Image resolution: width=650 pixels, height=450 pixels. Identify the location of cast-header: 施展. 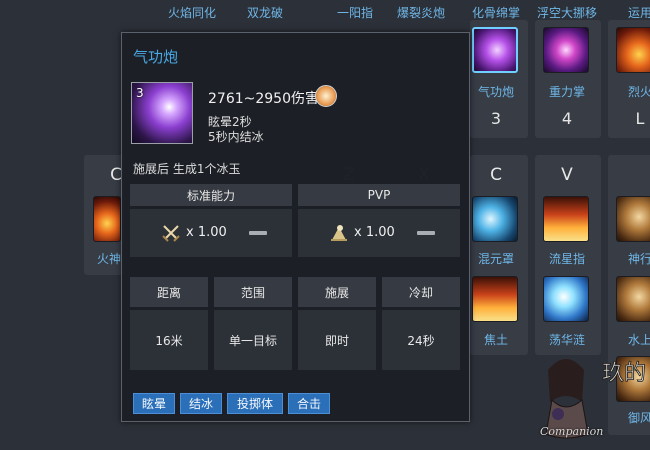
(337, 292).